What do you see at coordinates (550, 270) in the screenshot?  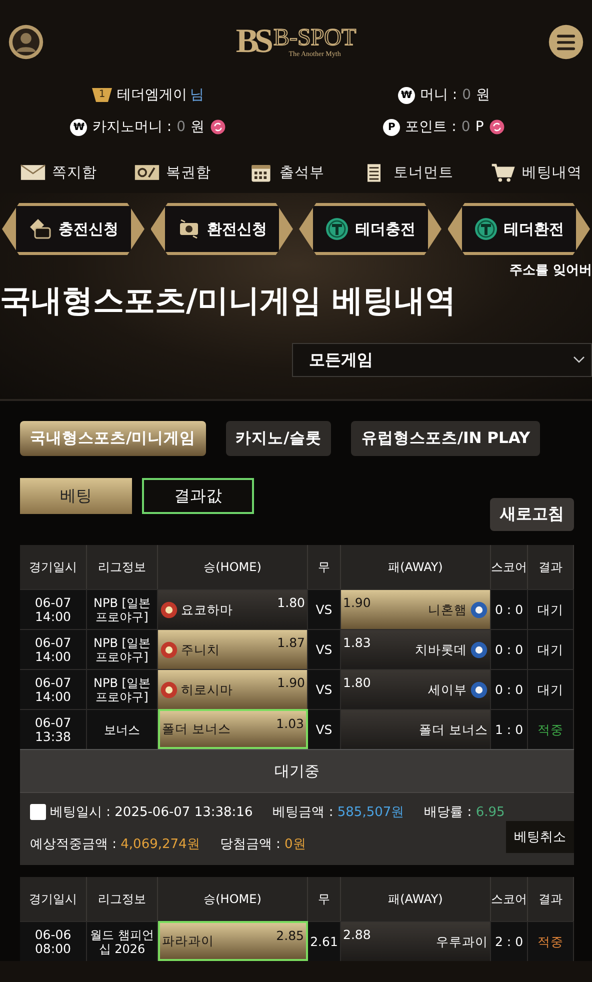 I see `notice-text: 주소를 잊어버` at bounding box center [550, 270].